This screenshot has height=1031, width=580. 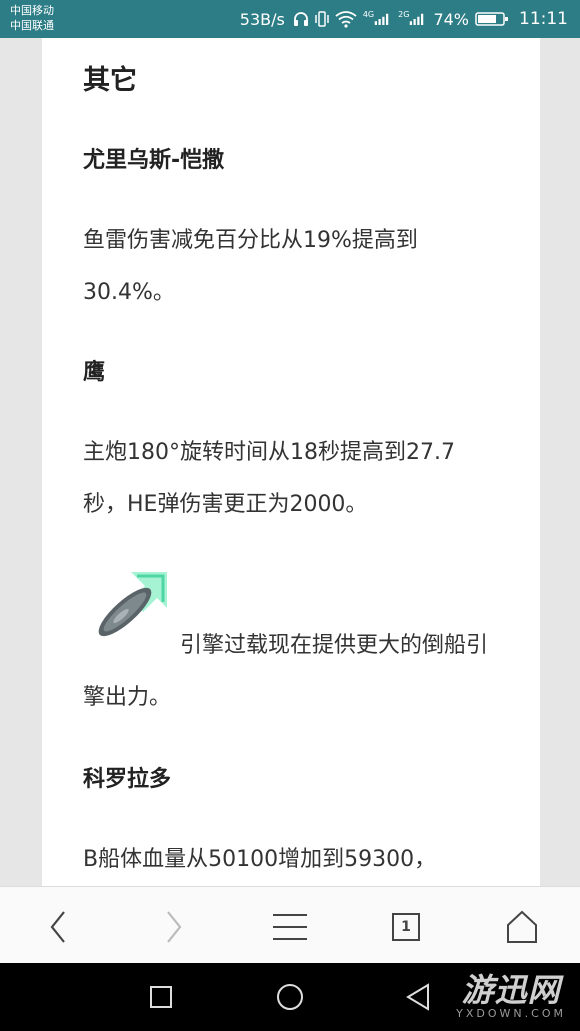 What do you see at coordinates (511, 1013) in the screenshot?
I see `watermark-url: YXDOWN.COM` at bounding box center [511, 1013].